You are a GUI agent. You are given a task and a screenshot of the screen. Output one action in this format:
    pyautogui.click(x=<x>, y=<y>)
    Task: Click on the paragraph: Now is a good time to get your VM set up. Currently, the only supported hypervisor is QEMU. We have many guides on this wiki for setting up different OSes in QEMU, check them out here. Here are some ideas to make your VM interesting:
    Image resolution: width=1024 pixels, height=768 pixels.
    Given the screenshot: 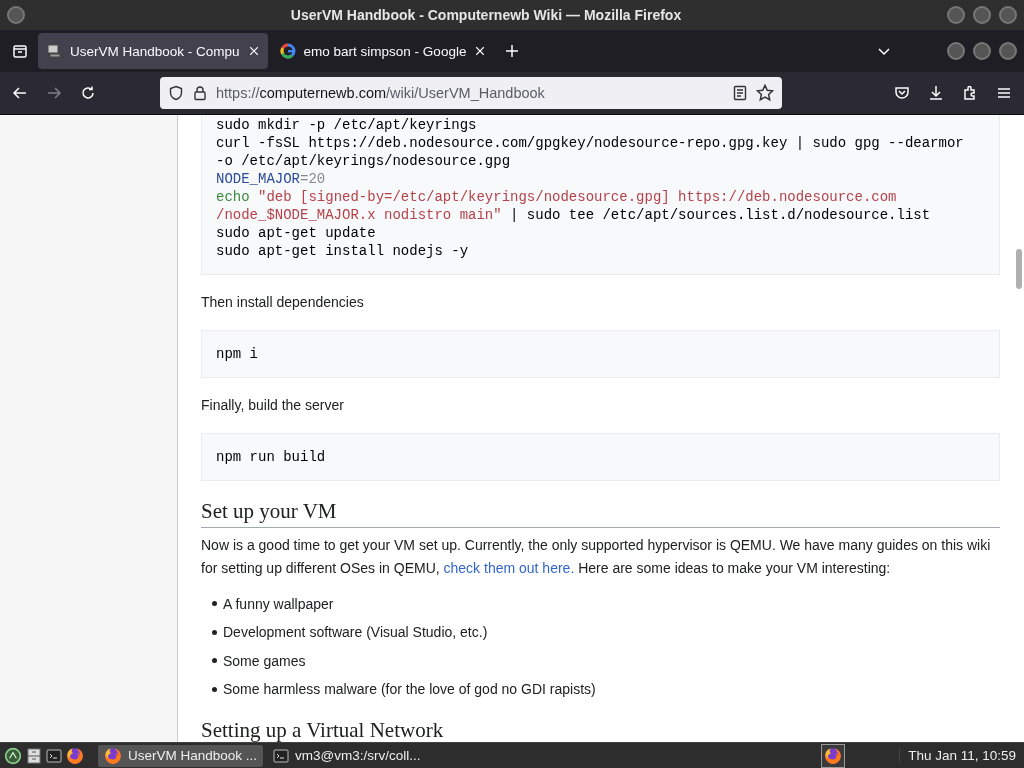 What is the action you would take?
    pyautogui.click(x=596, y=557)
    